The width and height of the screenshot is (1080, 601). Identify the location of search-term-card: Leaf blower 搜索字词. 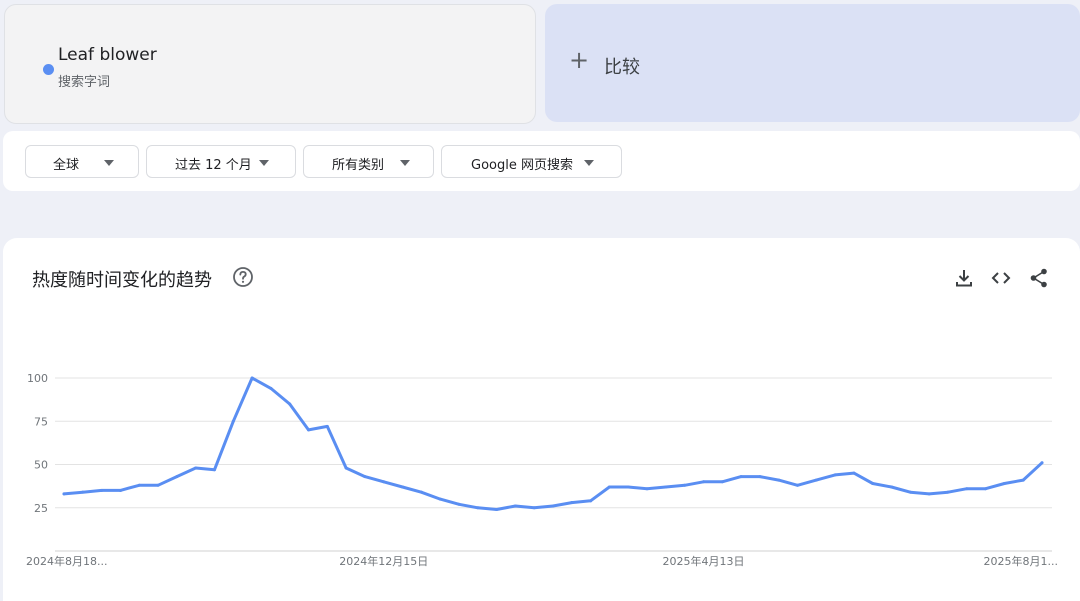
(270, 64).